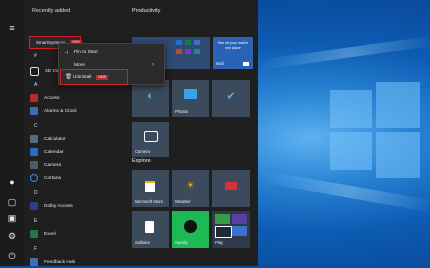 This screenshot has height=268, width=430. What do you see at coordinates (12, 202) in the screenshot?
I see `documents-icon: ▢` at bounding box center [12, 202].